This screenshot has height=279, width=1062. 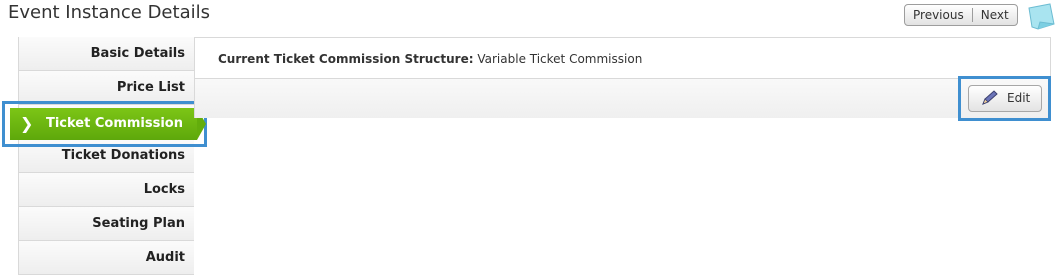 I want to click on chevron-right-icon: ❯, so click(x=27, y=123).